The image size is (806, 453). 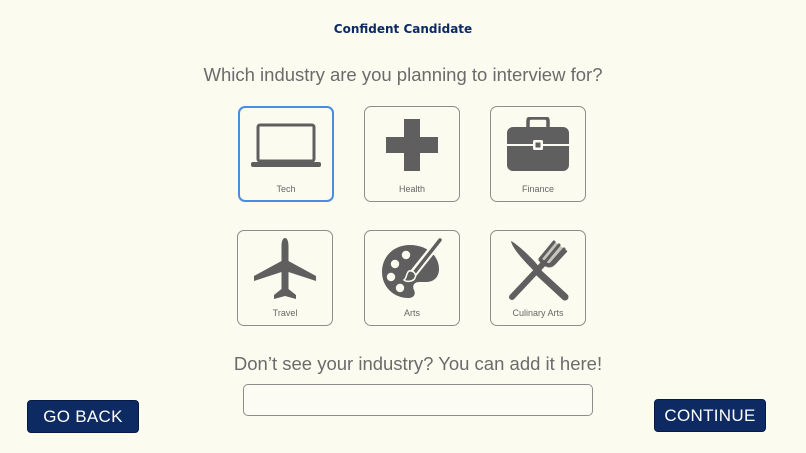 What do you see at coordinates (411, 189) in the screenshot?
I see `industry-label-health: Health` at bounding box center [411, 189].